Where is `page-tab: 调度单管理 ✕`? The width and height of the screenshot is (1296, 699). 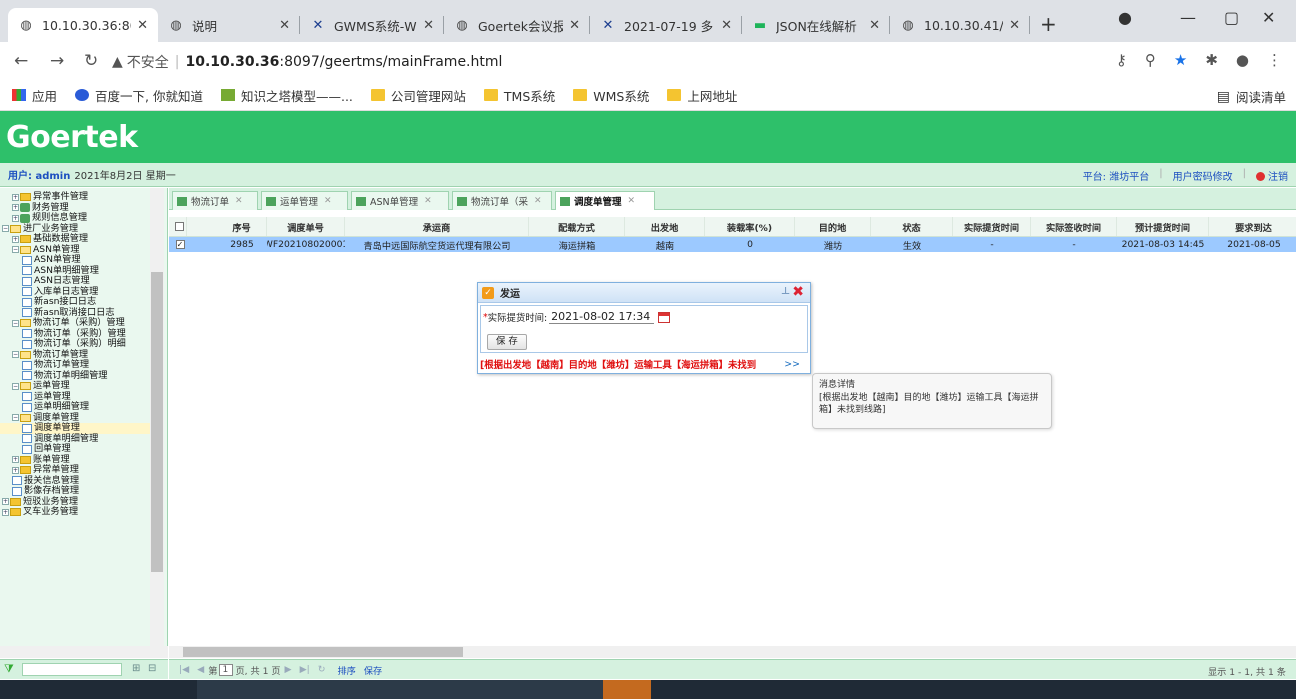
page-tab: 调度单管理 ✕ is located at coordinates (605, 200).